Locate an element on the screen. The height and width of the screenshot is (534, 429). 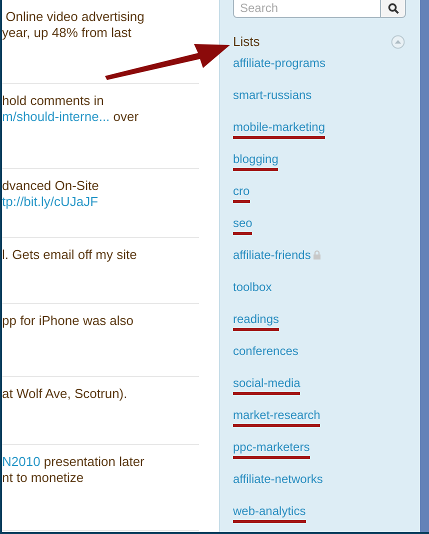
list-link: market-research is located at coordinates (276, 417).